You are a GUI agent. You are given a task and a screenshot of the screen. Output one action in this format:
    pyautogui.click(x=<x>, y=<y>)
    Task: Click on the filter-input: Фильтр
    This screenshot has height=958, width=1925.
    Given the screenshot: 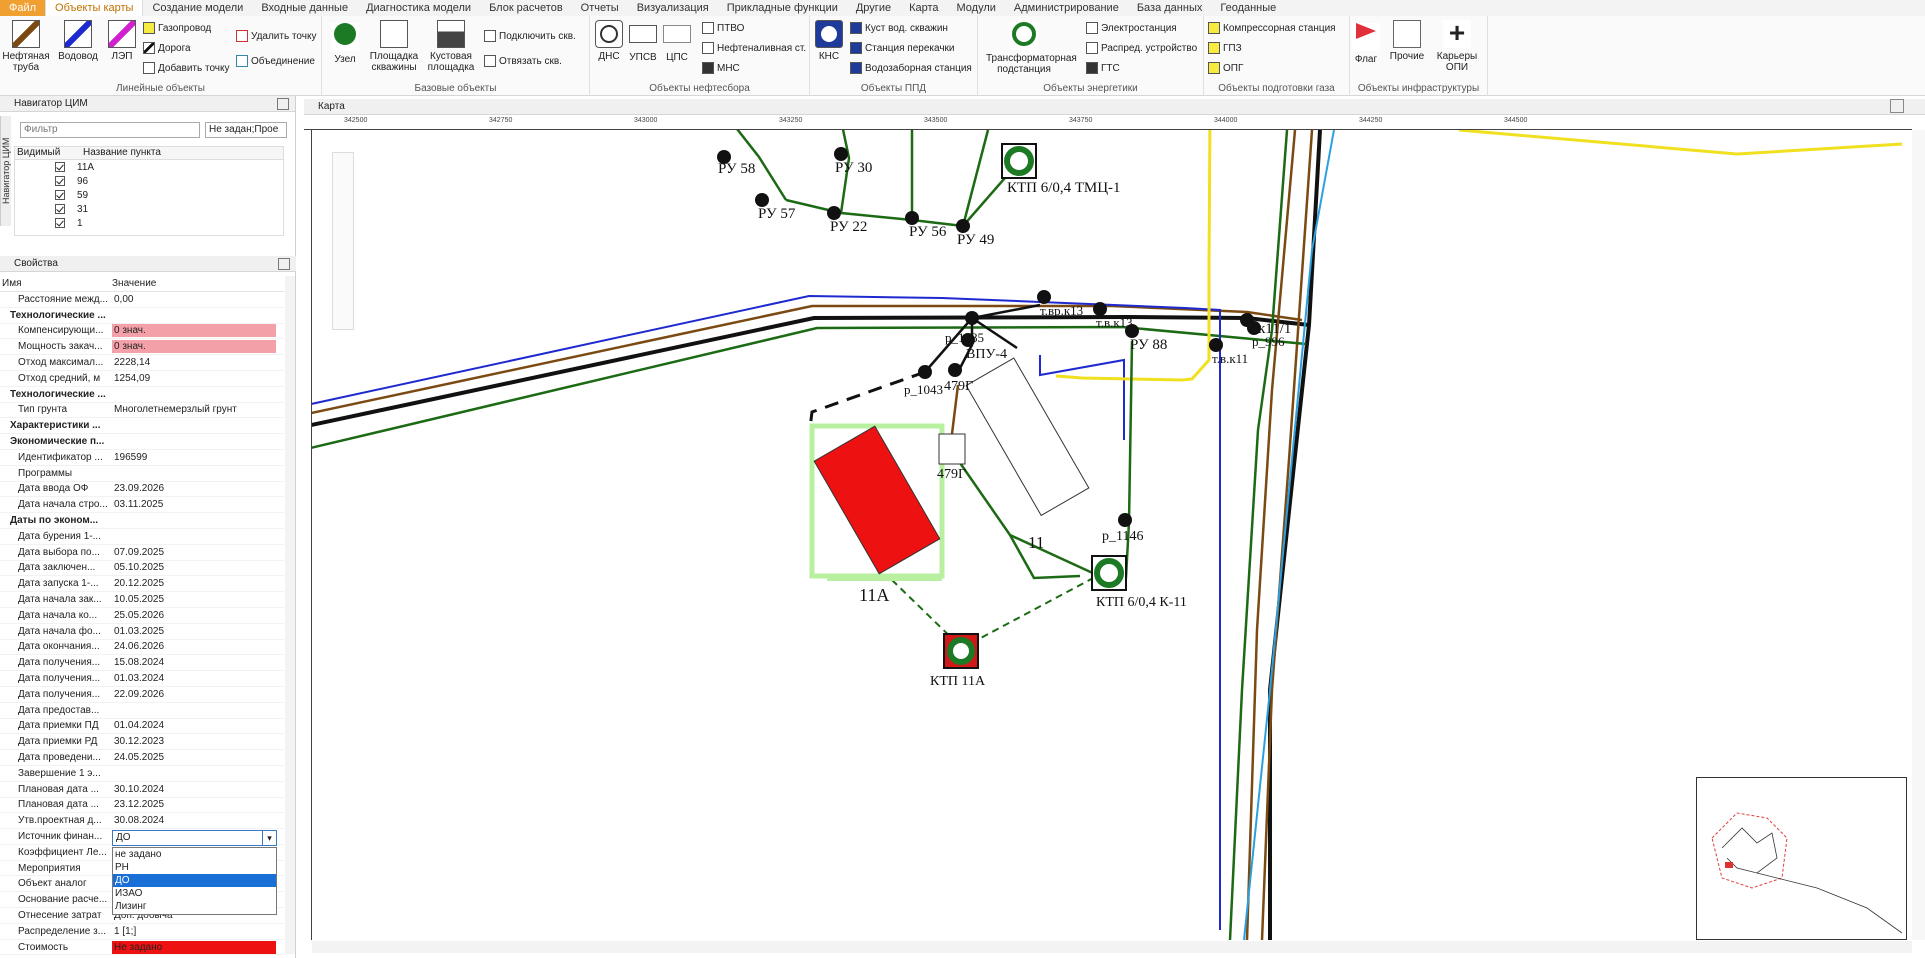 What is the action you would take?
    pyautogui.click(x=110, y=130)
    